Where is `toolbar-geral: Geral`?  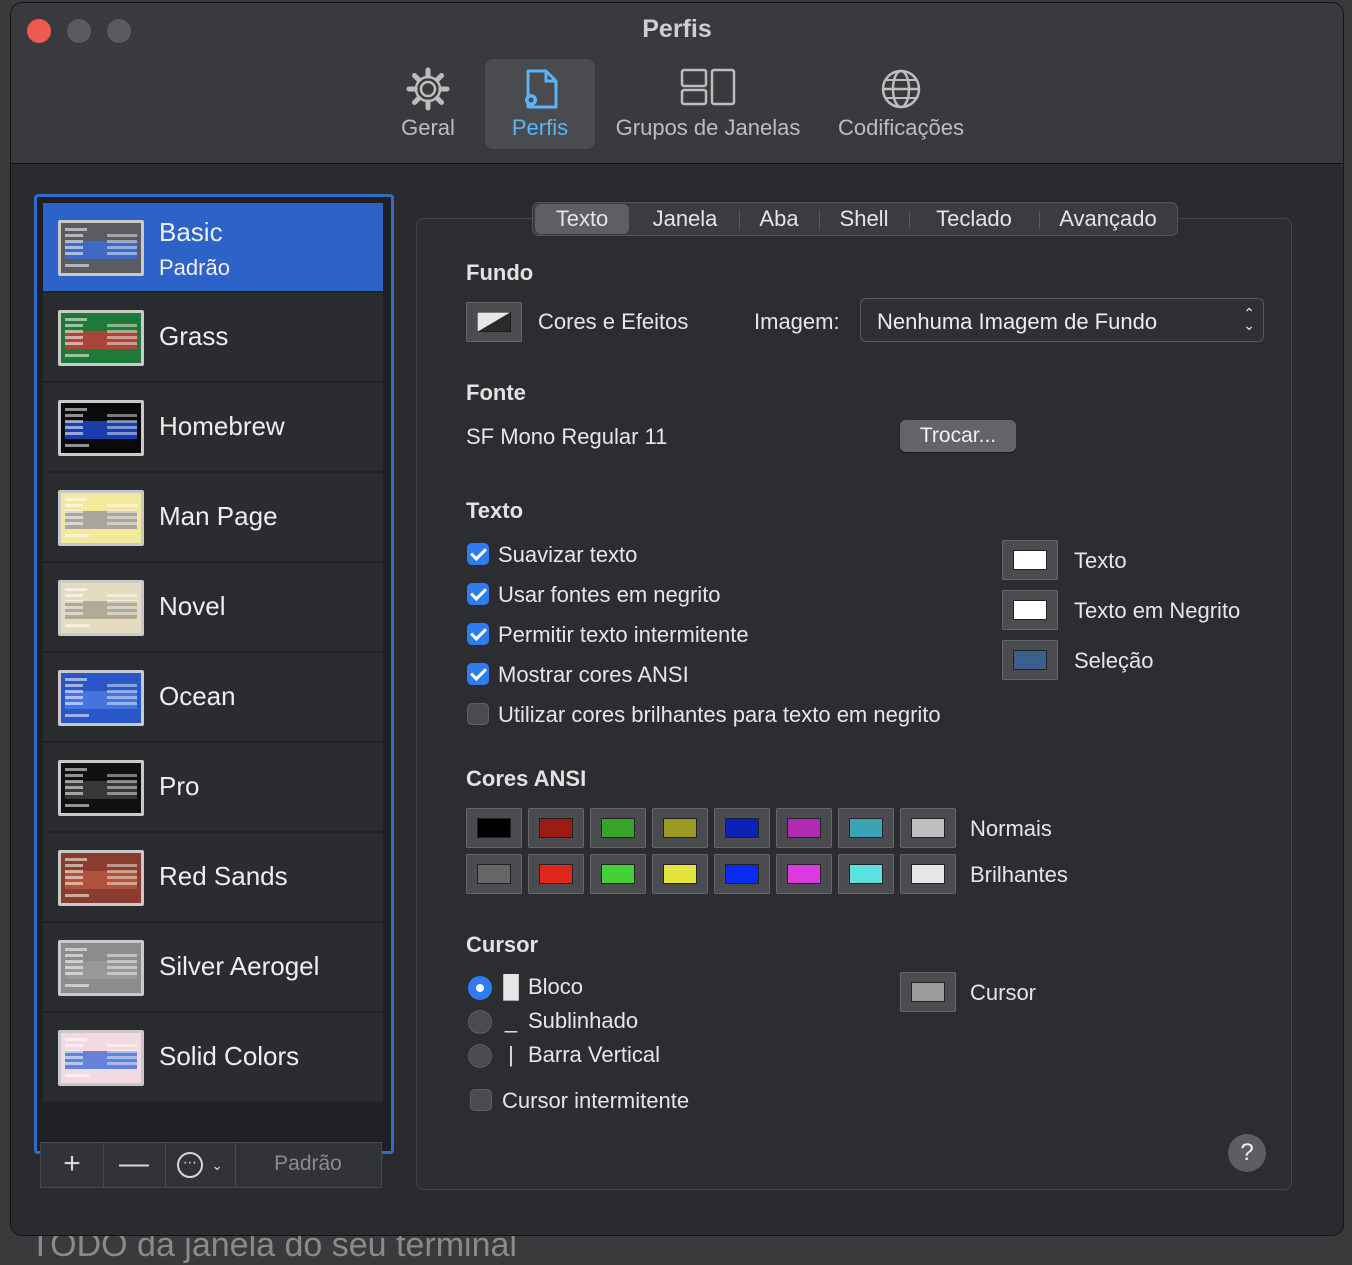 toolbar-geral: Geral is located at coordinates (428, 104).